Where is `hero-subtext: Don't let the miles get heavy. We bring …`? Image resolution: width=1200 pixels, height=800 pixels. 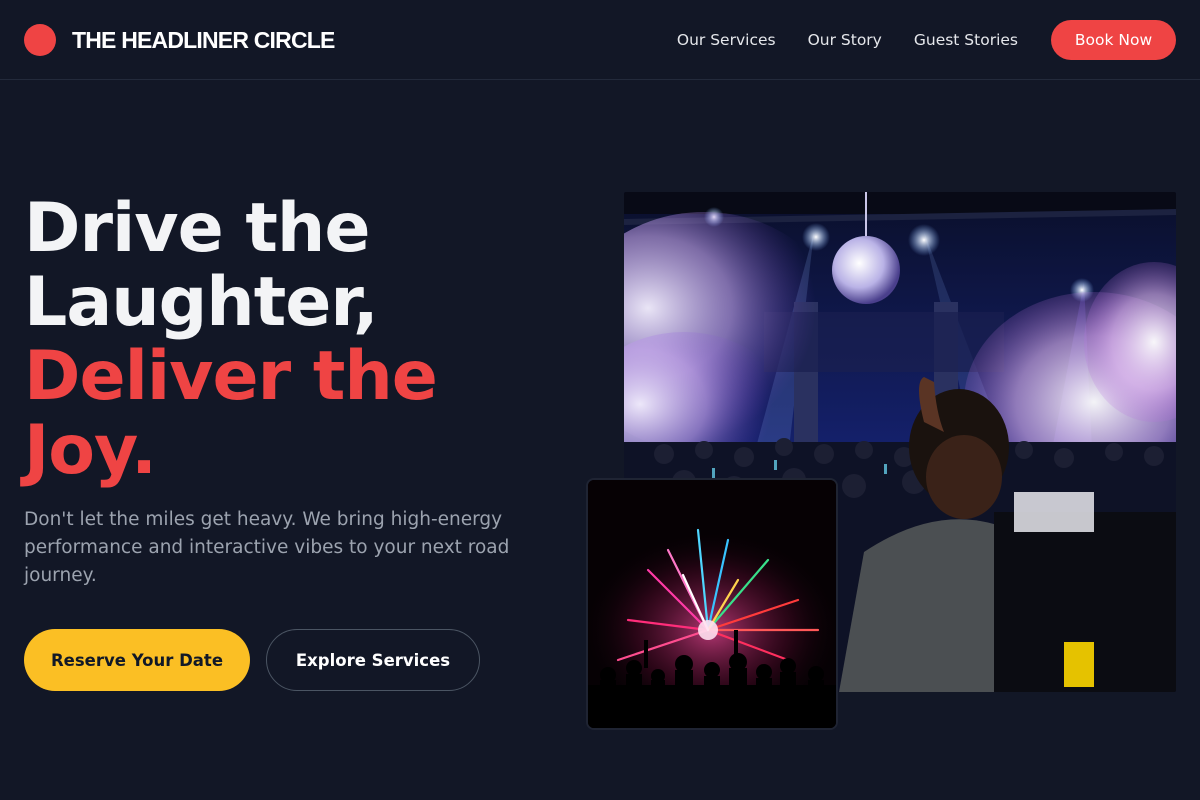
hero-subtext: Don't let the miles get heavy. We bring … is located at coordinates (267, 547).